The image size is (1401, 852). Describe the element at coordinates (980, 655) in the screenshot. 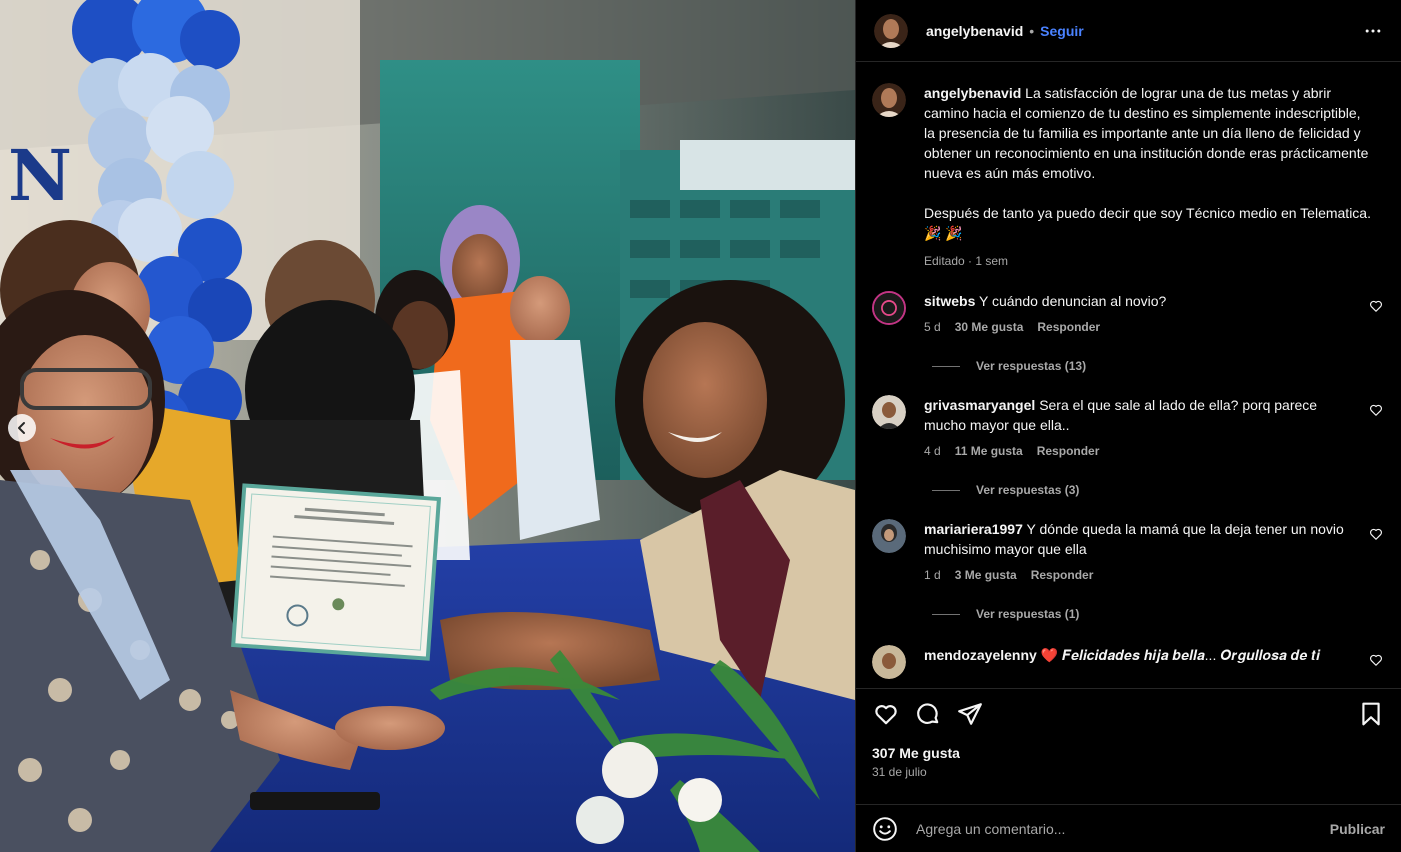

I see `comment-username: mendozayelenny` at that location.